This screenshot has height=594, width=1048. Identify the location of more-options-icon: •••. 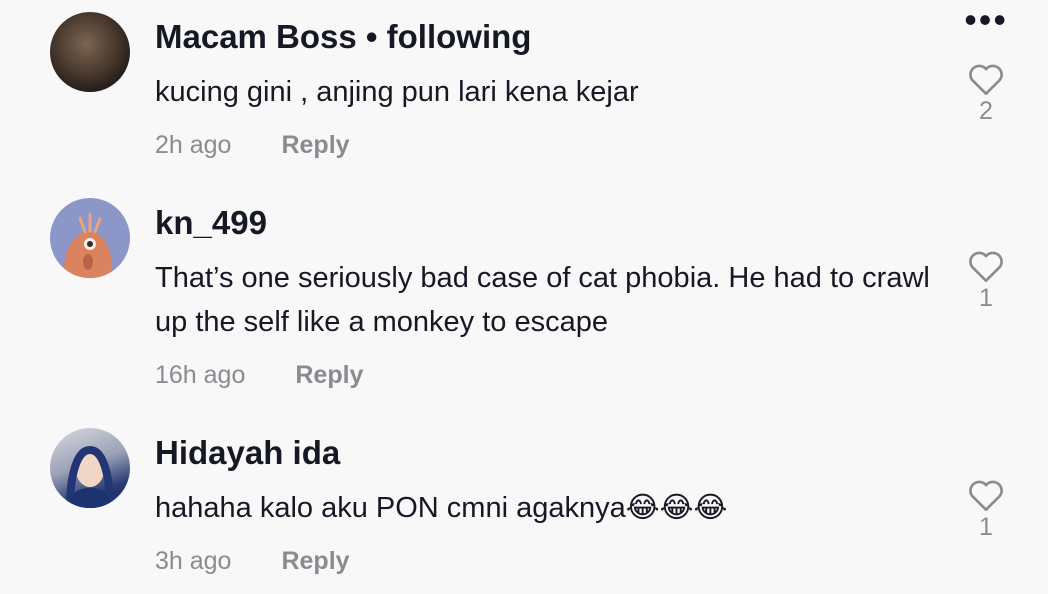
(986, 20).